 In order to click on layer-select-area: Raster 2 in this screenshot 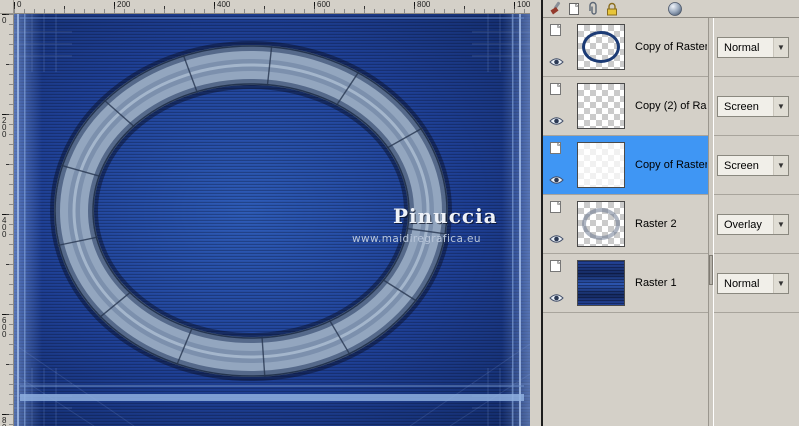, I will do `click(625, 224)`.